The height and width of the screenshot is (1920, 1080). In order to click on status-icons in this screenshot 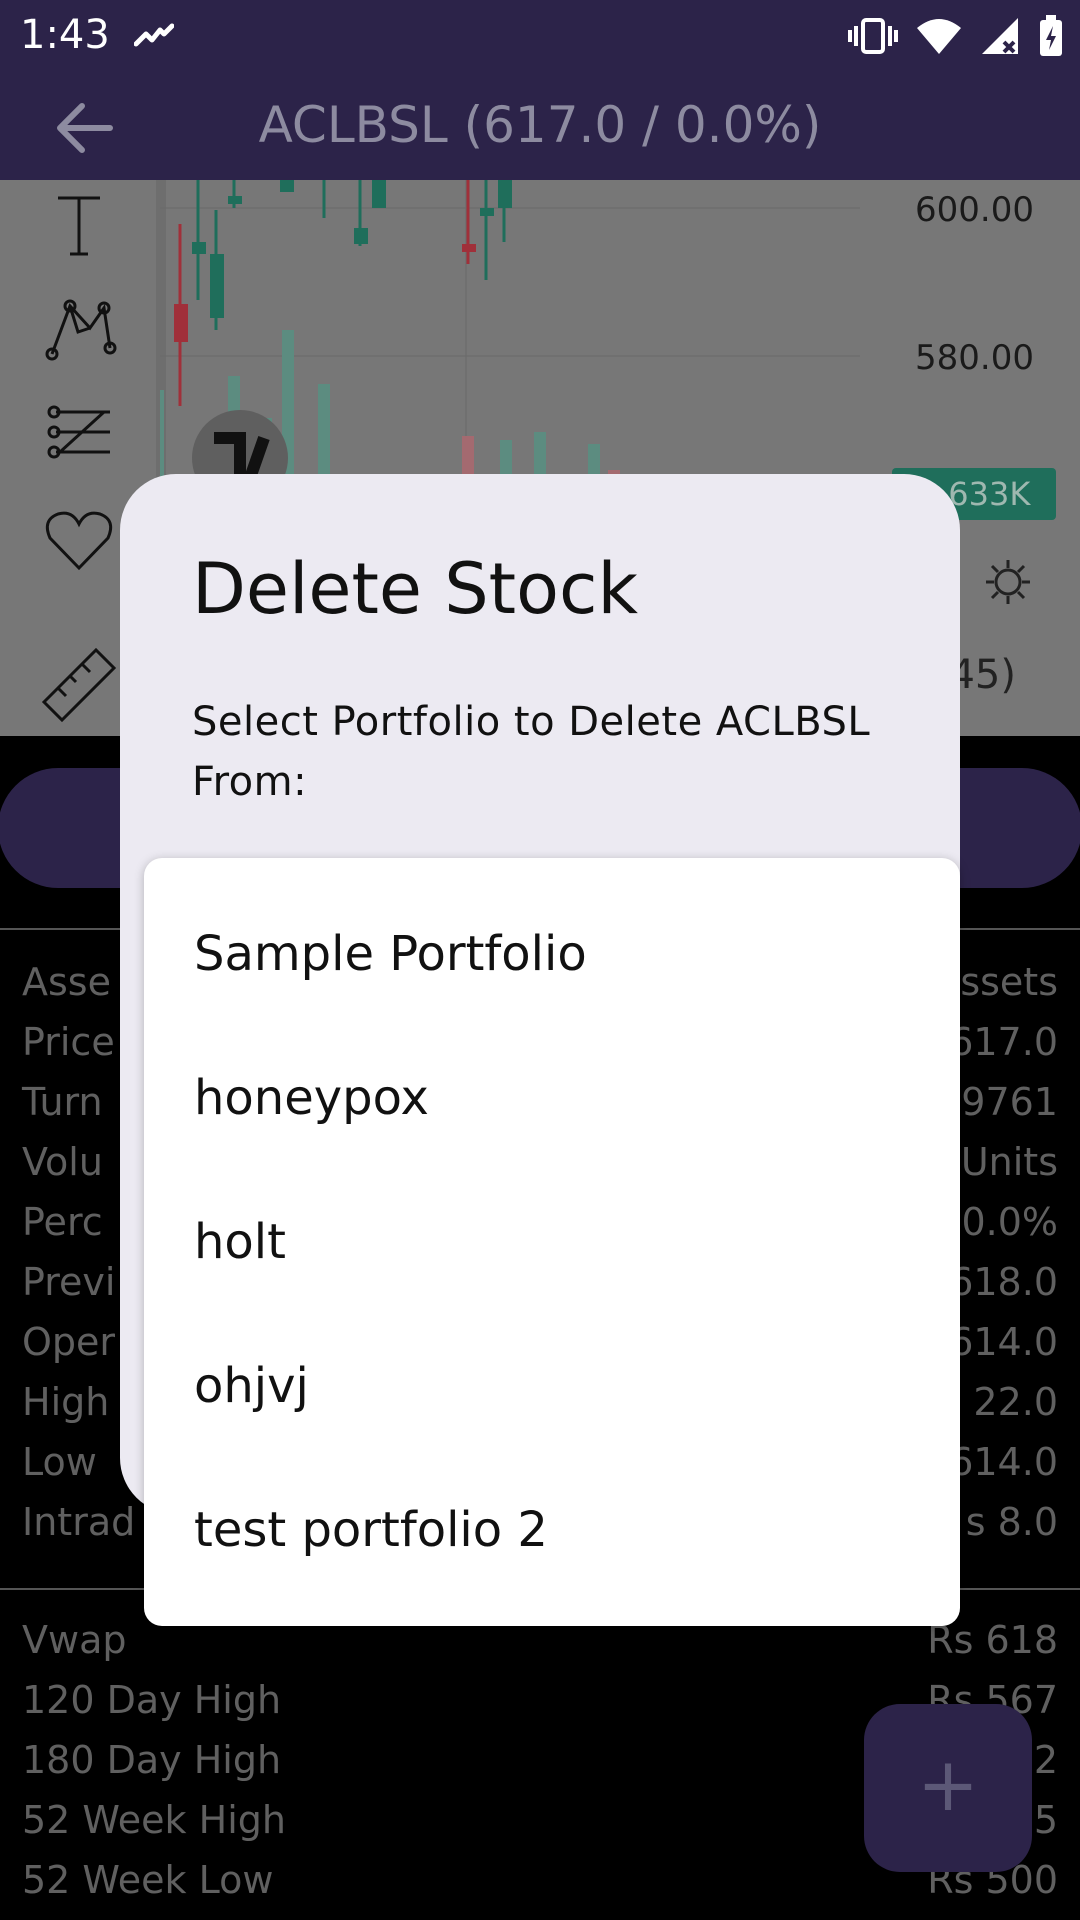, I will do `click(956, 36)`.